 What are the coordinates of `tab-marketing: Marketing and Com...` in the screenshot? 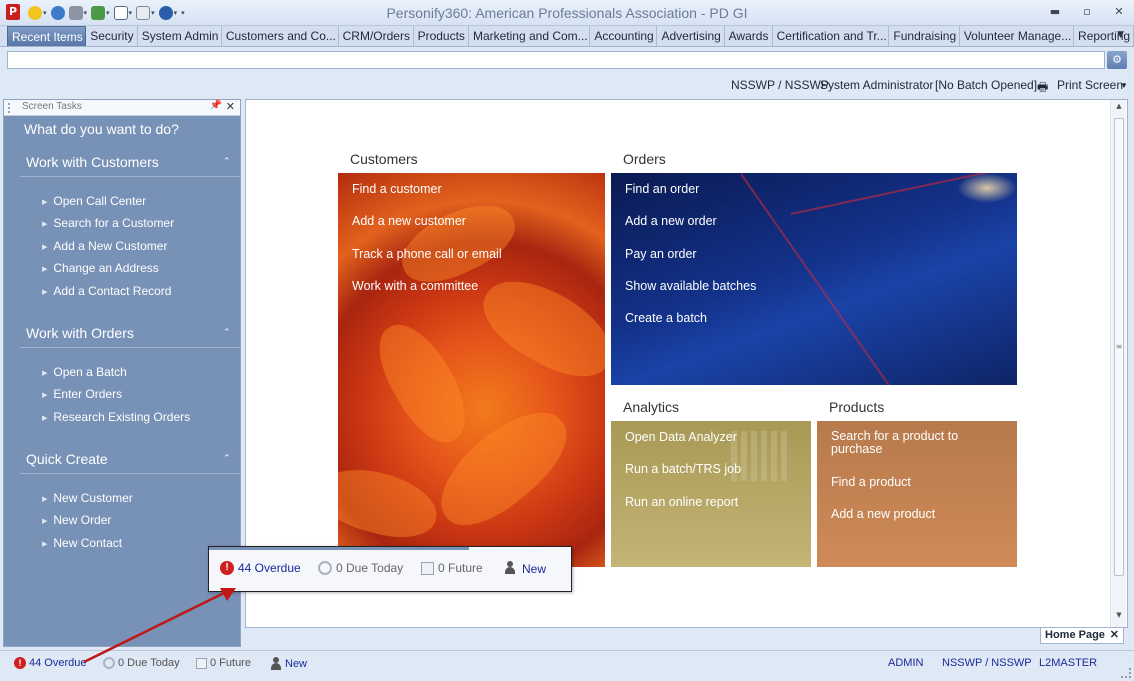 It's located at (530, 36).